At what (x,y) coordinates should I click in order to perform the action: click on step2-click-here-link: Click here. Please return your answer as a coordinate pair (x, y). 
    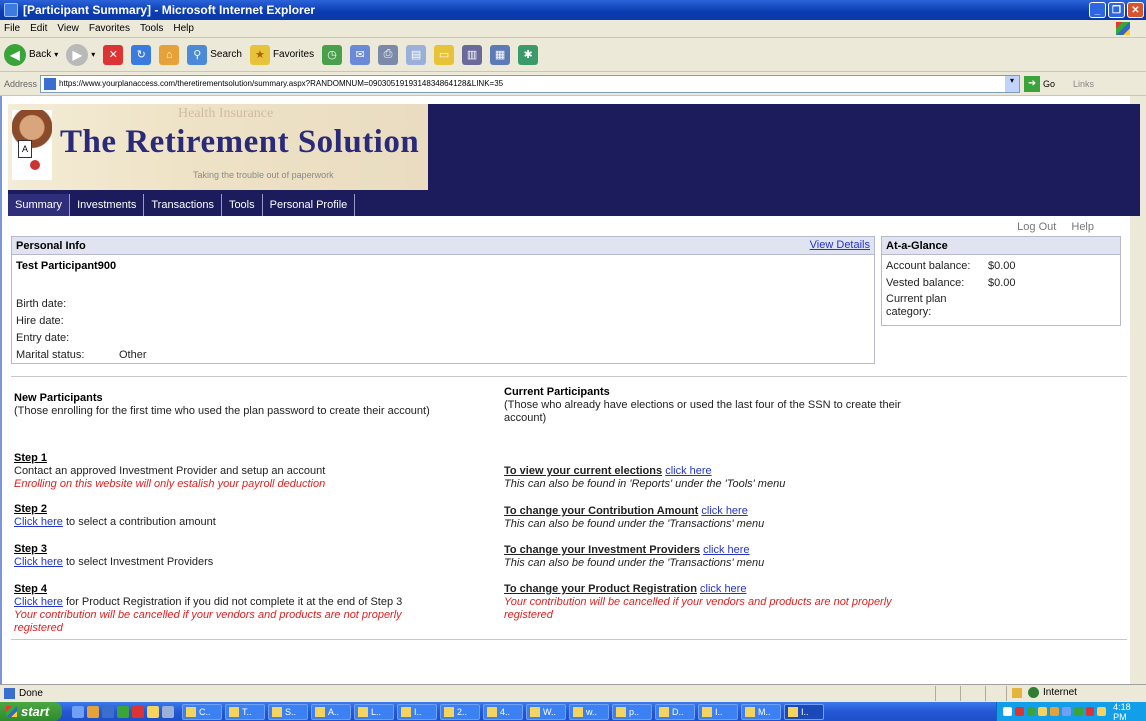
    Looking at the image, I should click on (38, 522).